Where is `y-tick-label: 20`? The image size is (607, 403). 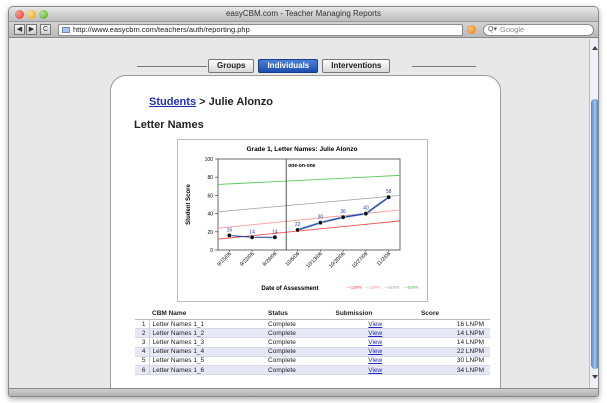
y-tick-label: 20 is located at coordinates (210, 233).